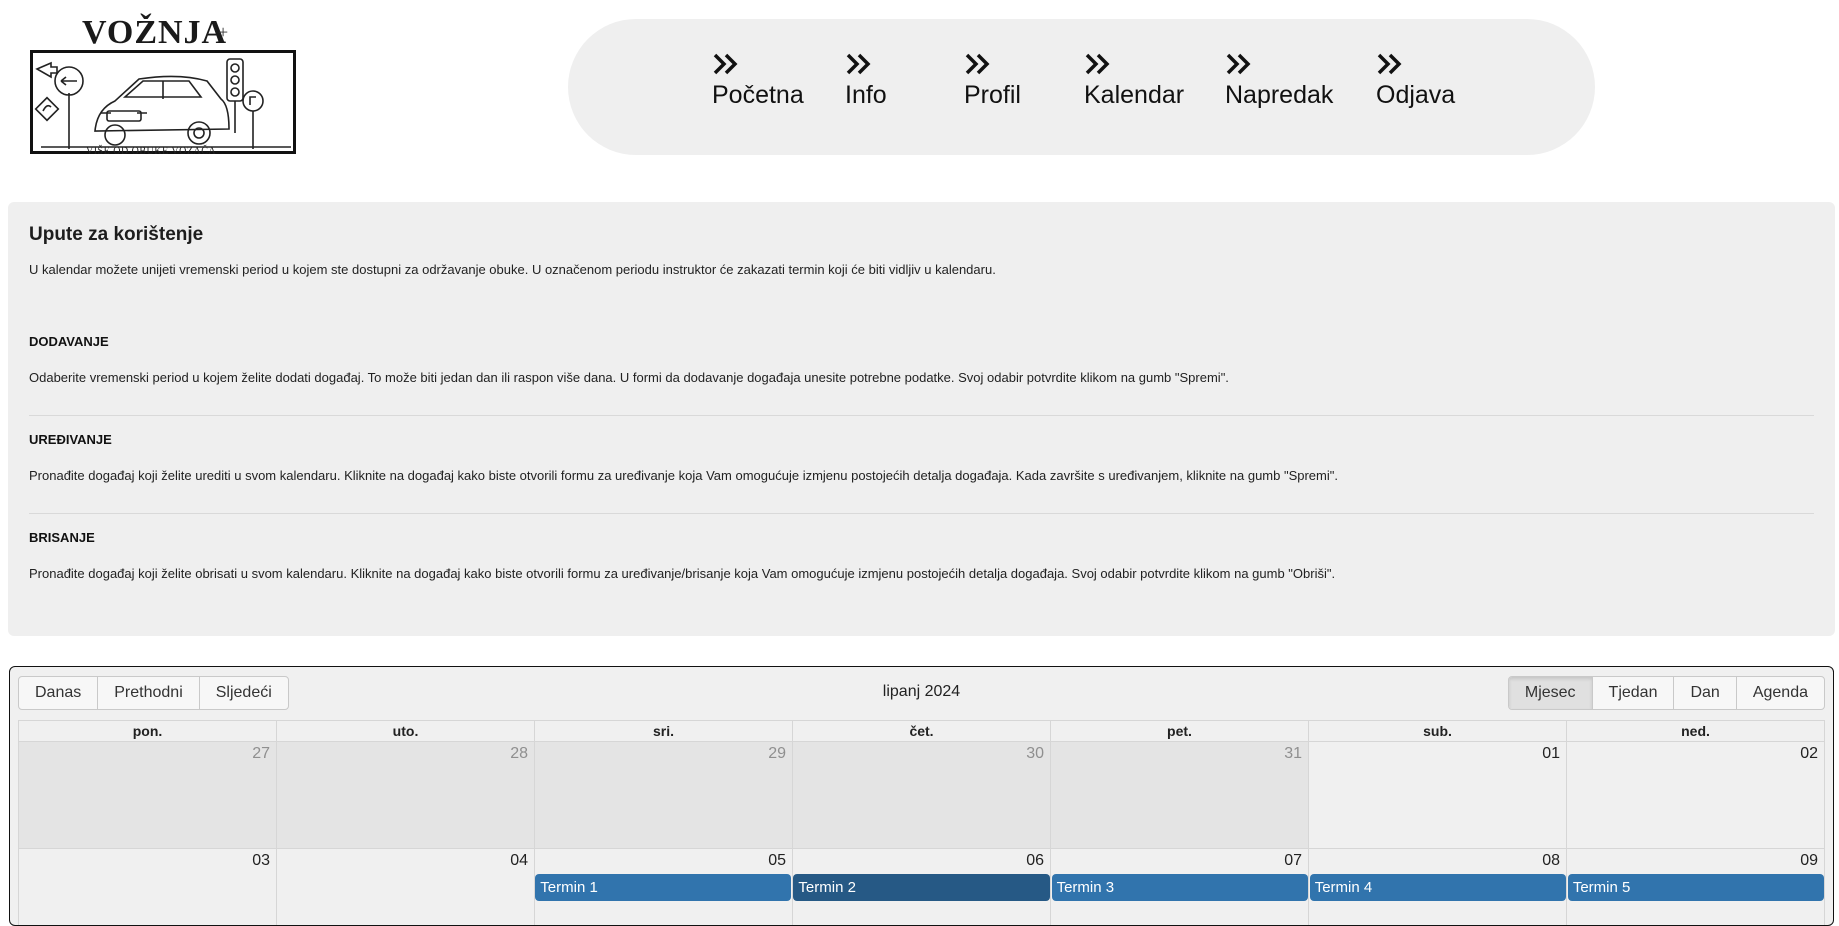  What do you see at coordinates (116, 234) in the screenshot?
I see `instructions-title: Upute za korištenje` at bounding box center [116, 234].